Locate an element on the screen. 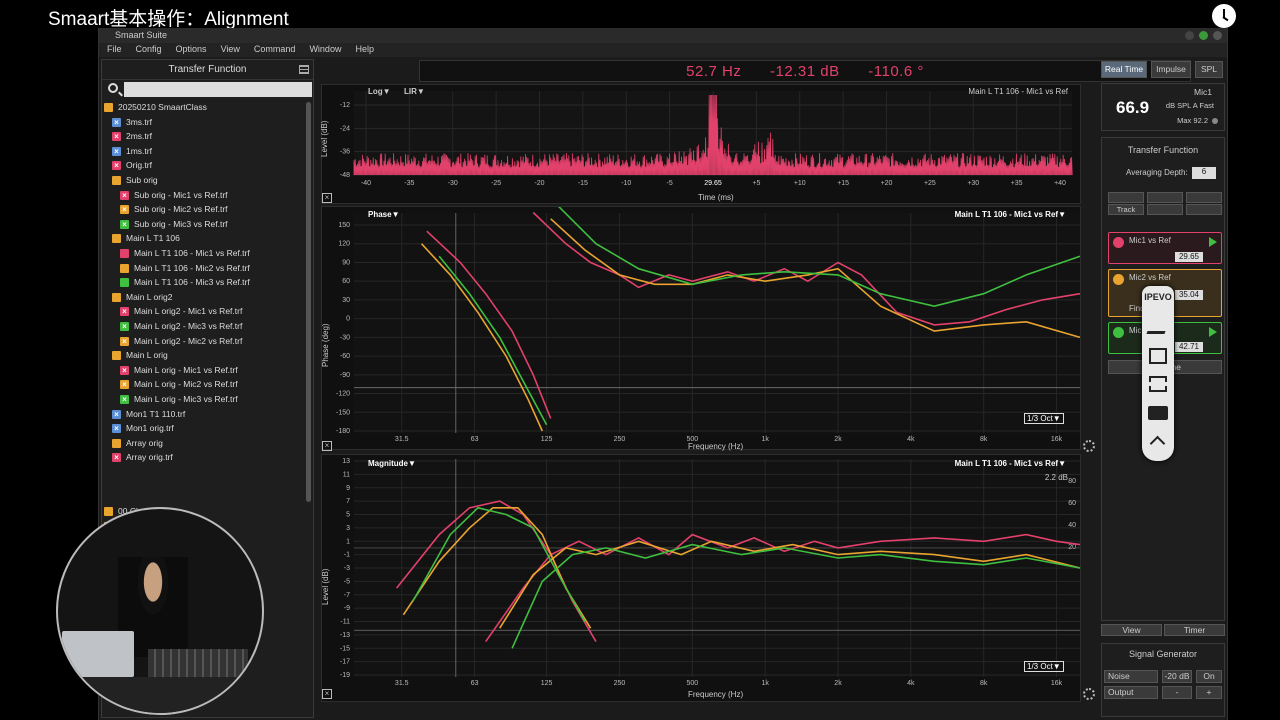 The width and height of the screenshot is (1280, 720). tree-folder: Sub orig is located at coordinates (135, 180).